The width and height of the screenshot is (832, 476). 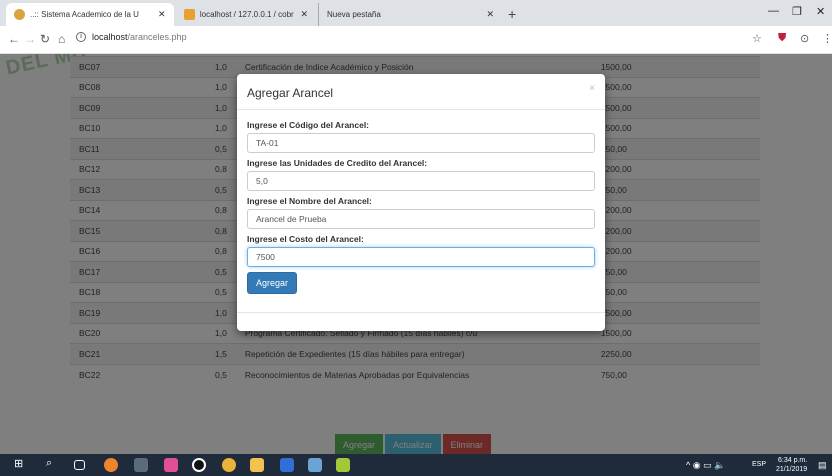 What do you see at coordinates (804, 38) in the screenshot?
I see `profile-icon: ⊙` at bounding box center [804, 38].